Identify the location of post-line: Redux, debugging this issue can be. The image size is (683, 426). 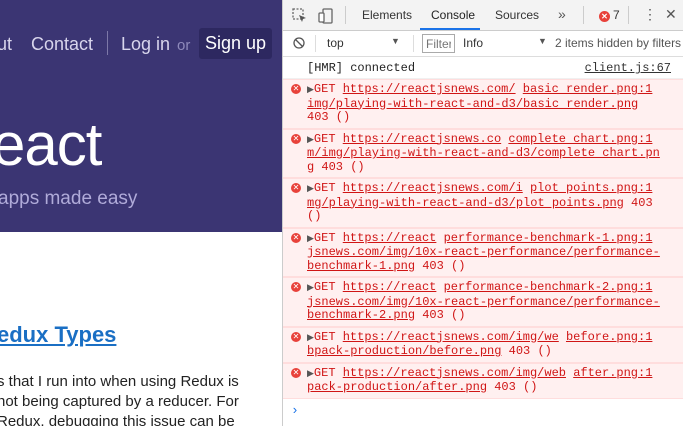
(117, 419).